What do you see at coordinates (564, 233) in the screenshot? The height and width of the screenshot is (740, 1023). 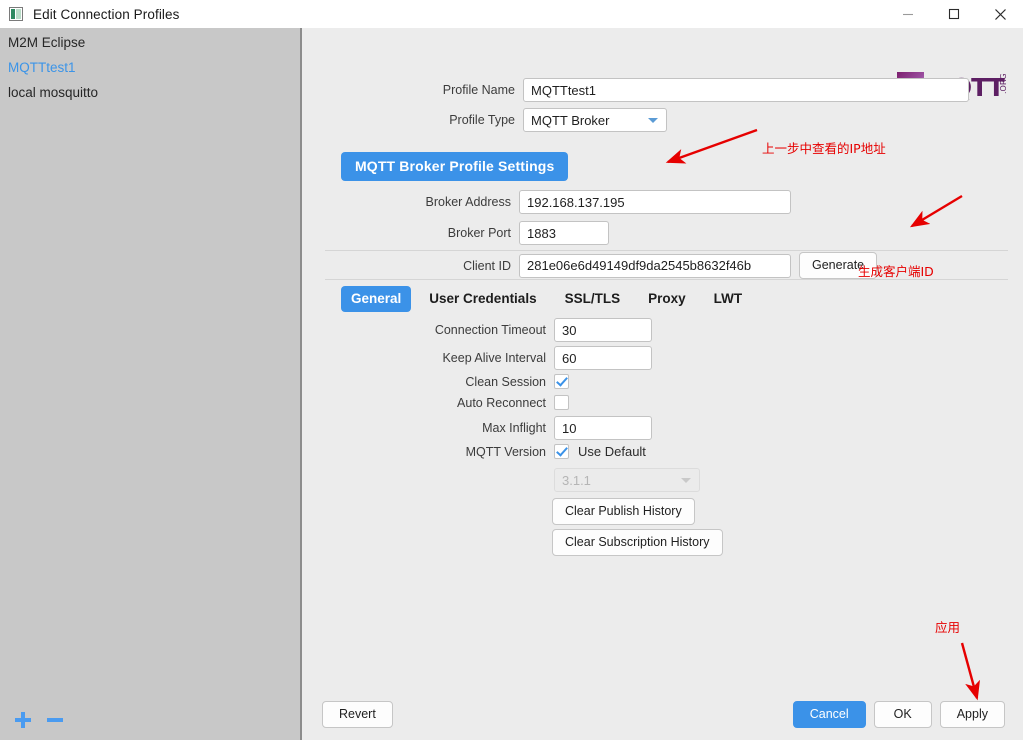 I see `broker-port-input: 1883` at bounding box center [564, 233].